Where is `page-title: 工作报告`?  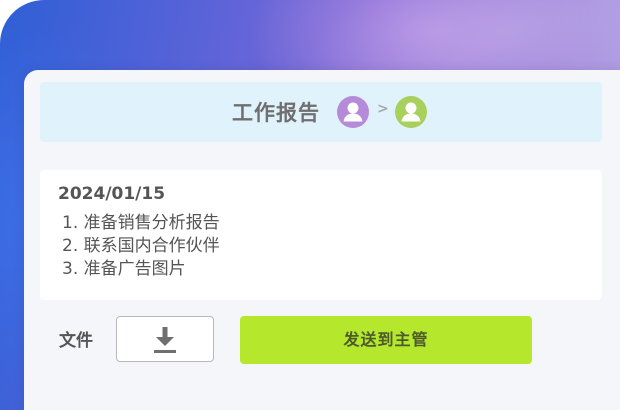 page-title: 工作报告 is located at coordinates (276, 113).